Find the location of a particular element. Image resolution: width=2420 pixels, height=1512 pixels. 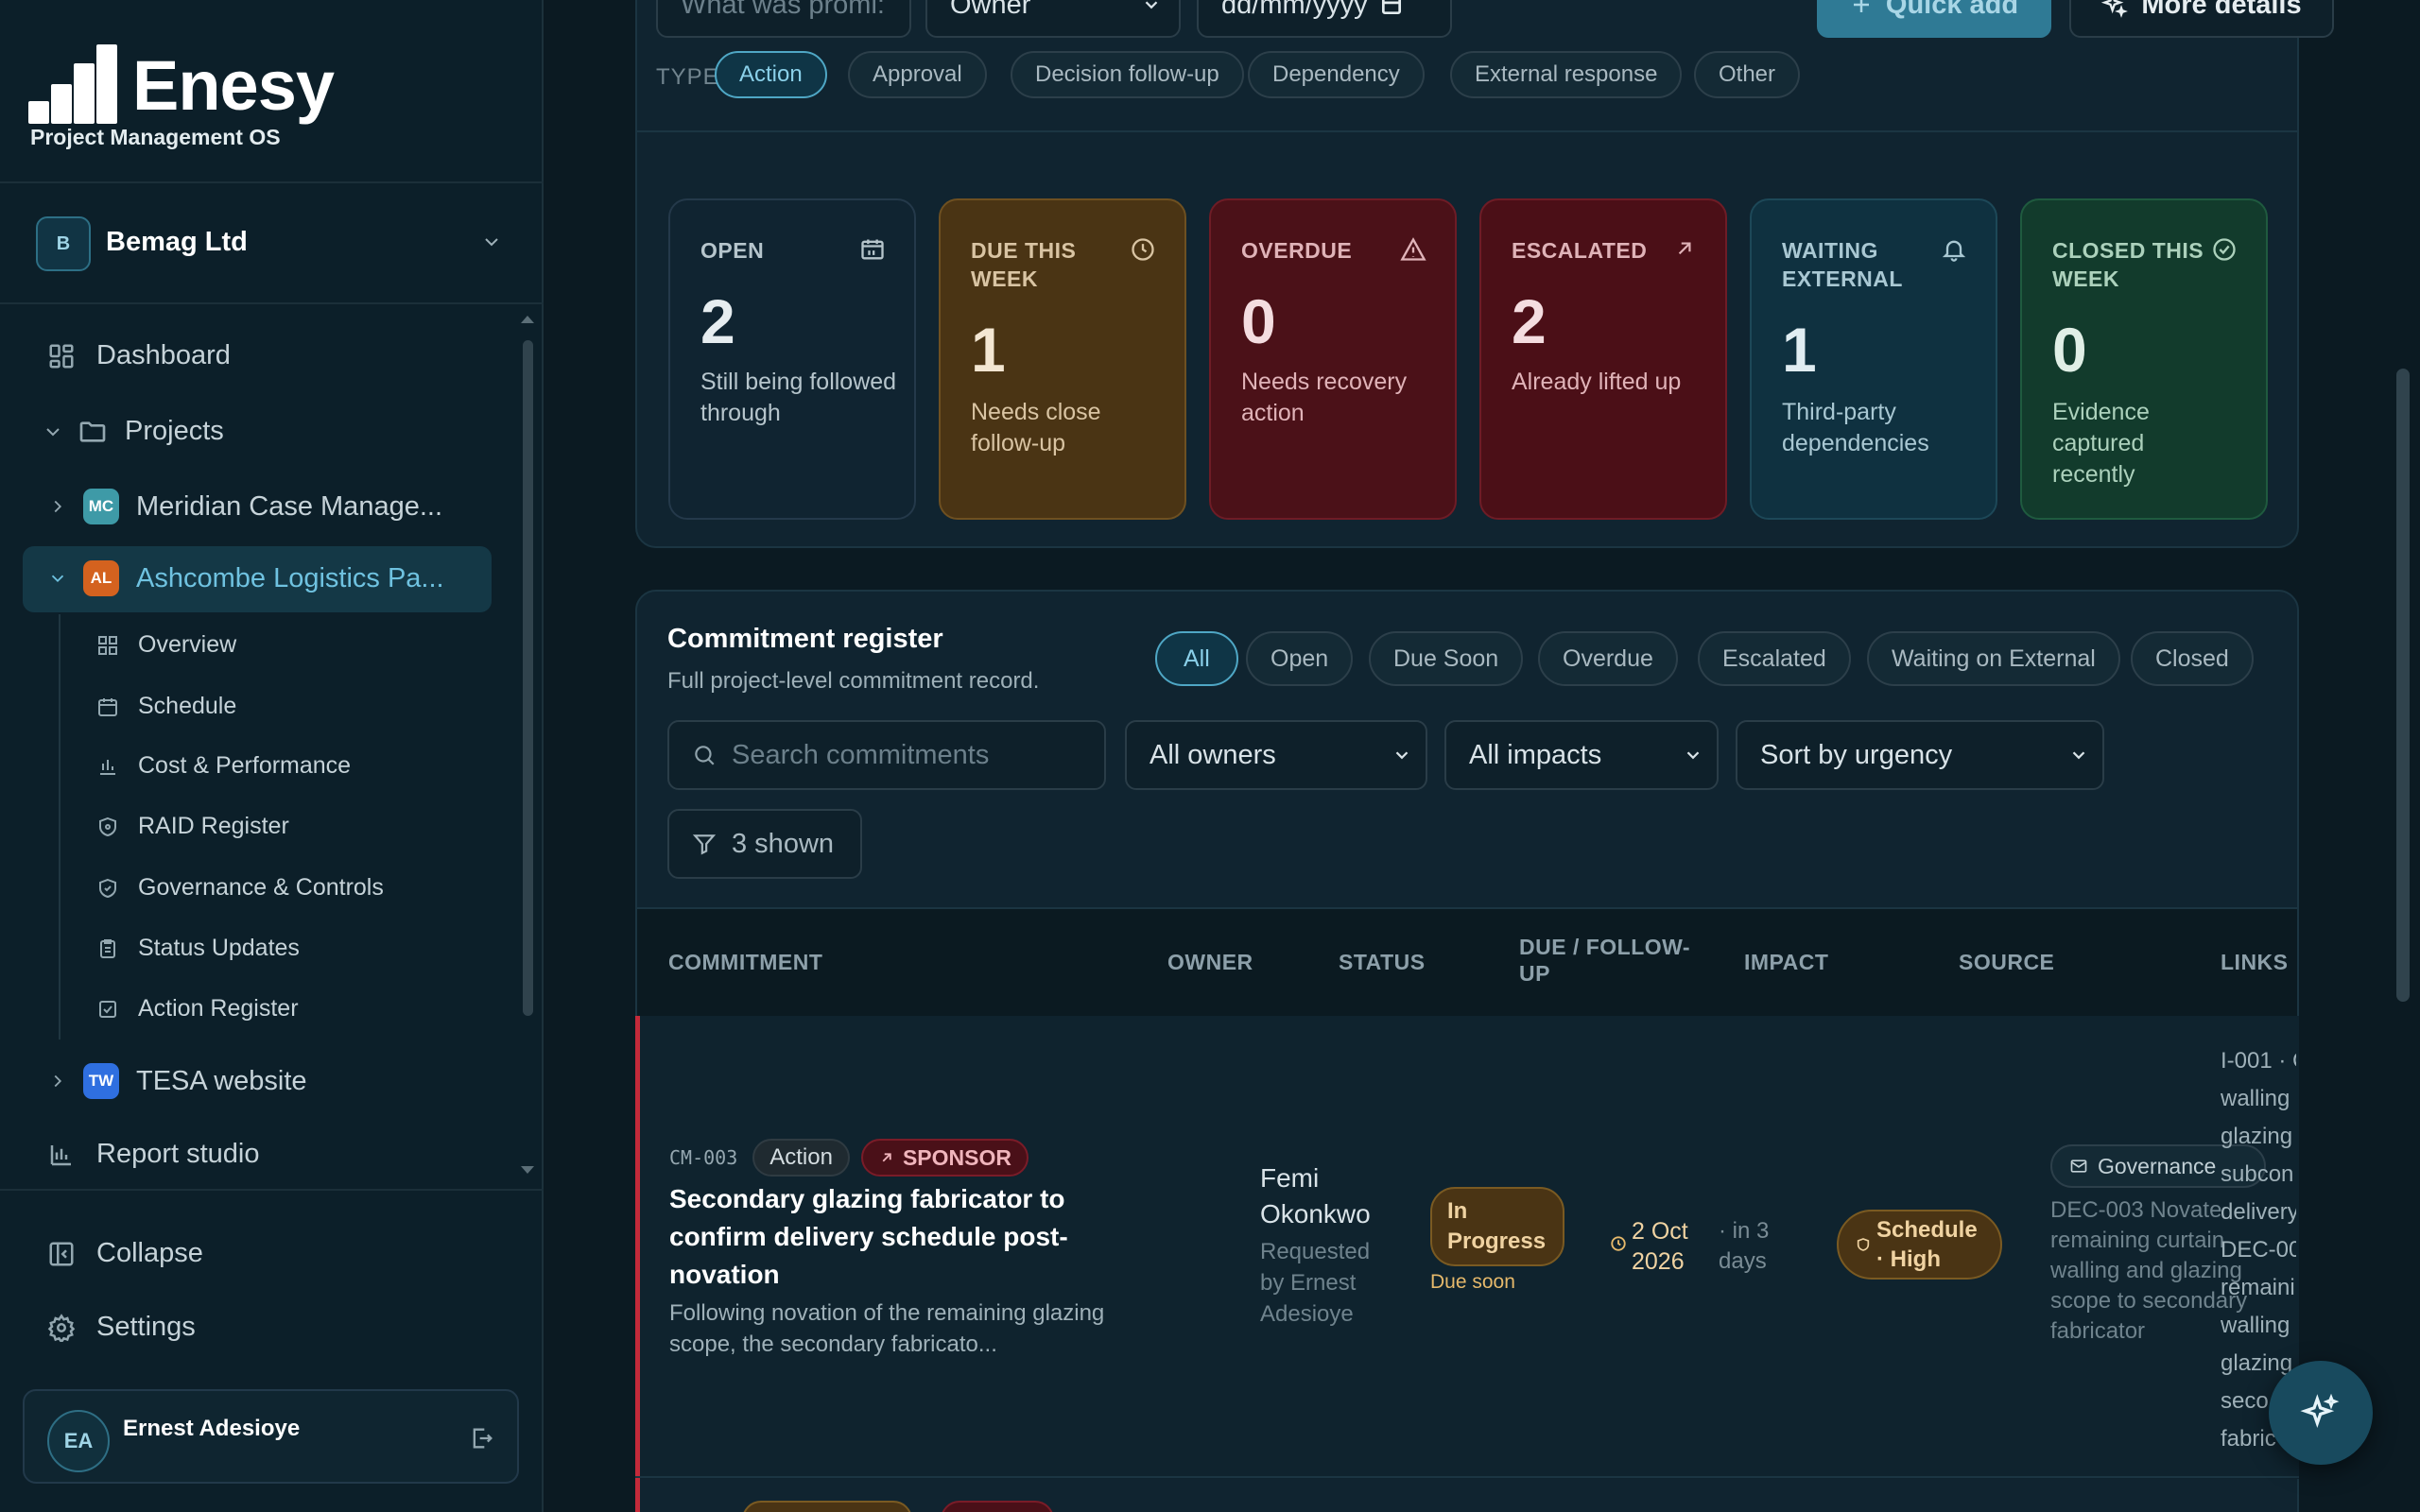

type-chip-decision-follow-up: Decision follow-up is located at coordinates (1127, 74).